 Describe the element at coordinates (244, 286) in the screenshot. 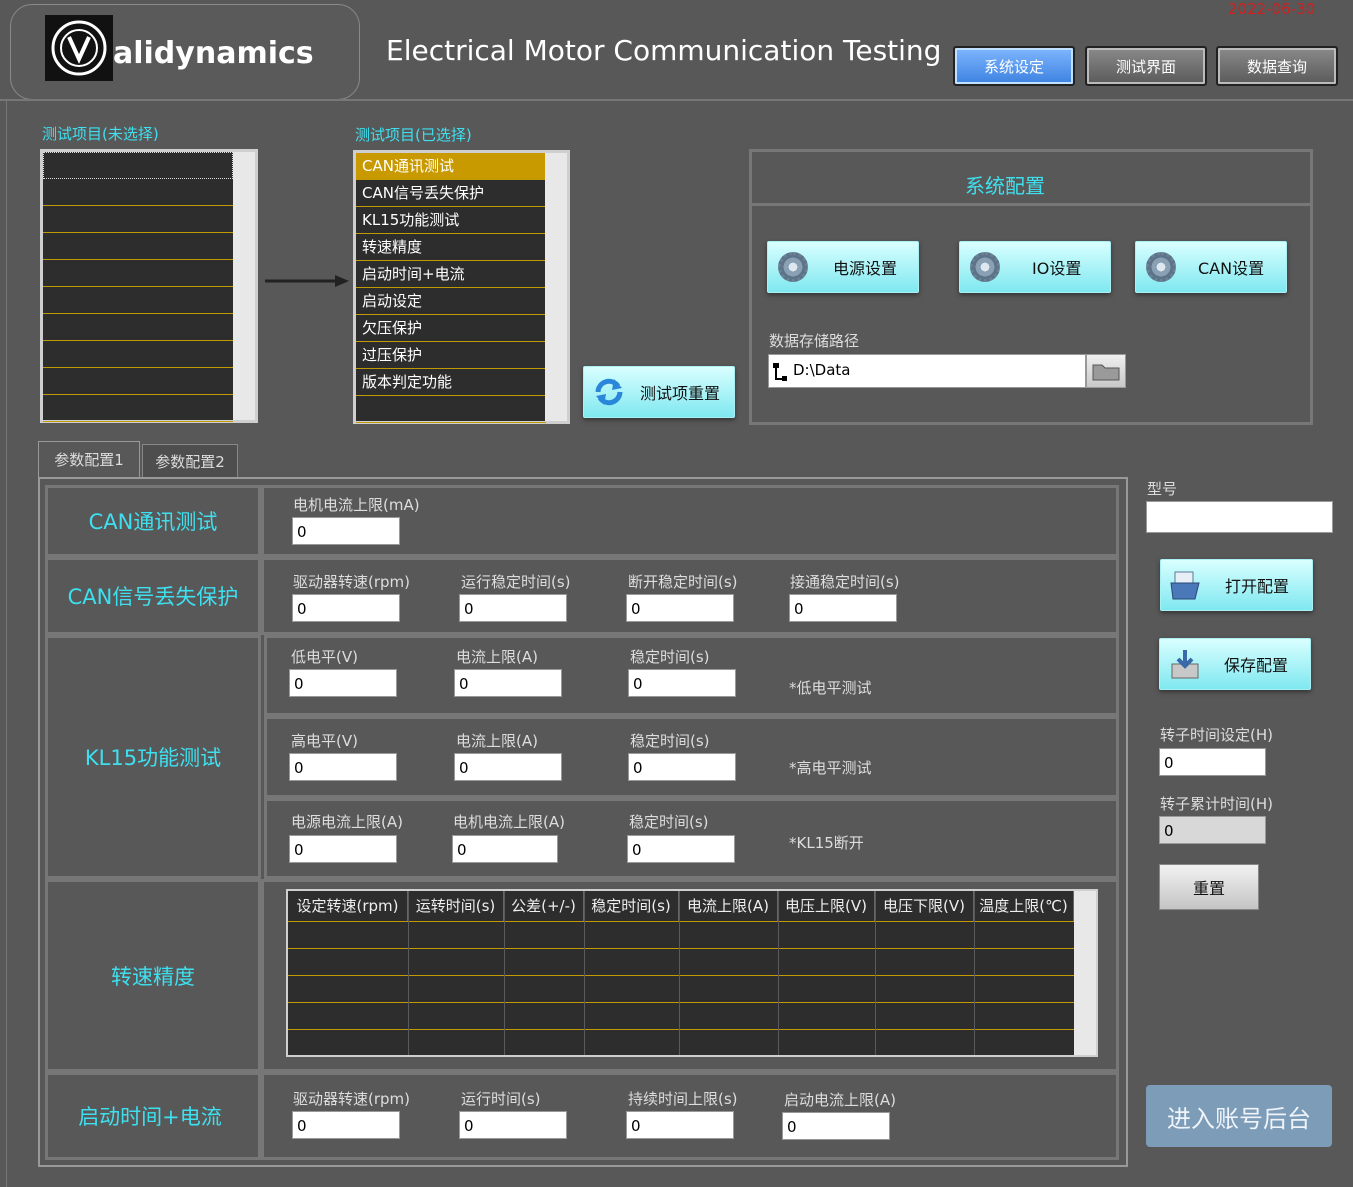

I see `unselected-list-scrollbar` at that location.